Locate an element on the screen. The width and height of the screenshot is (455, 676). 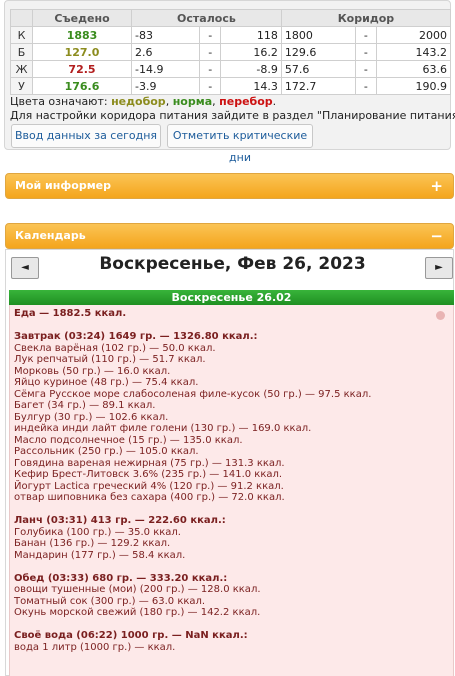
eaten-value: 72.5 is located at coordinates (82, 69).